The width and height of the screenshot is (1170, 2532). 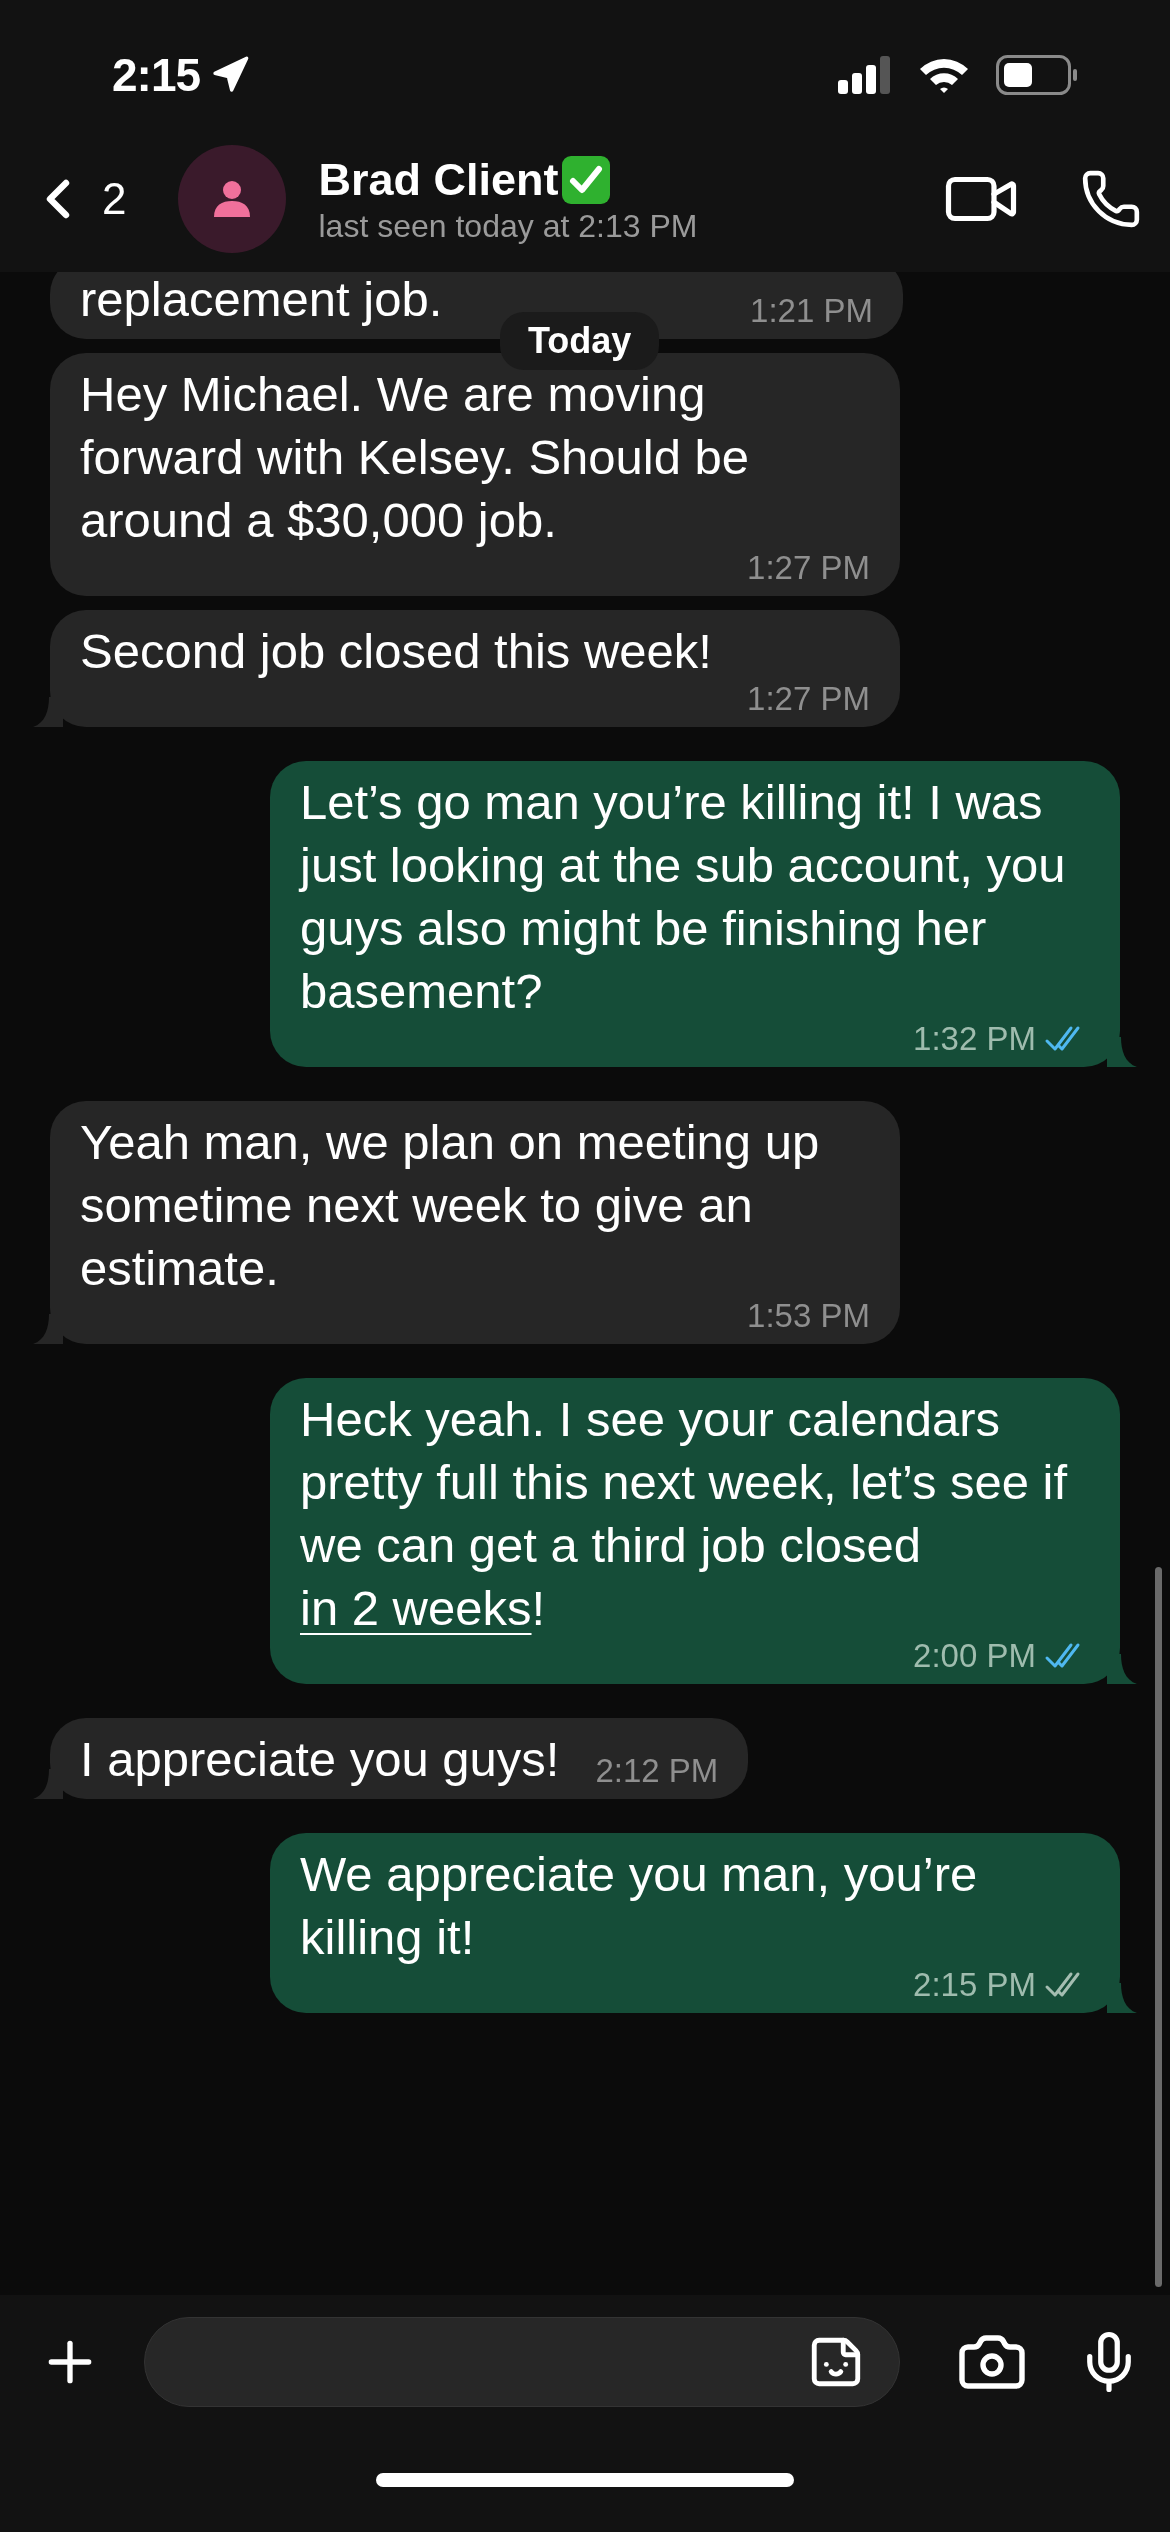 I want to click on scrollbar, so click(x=1158, y=1927).